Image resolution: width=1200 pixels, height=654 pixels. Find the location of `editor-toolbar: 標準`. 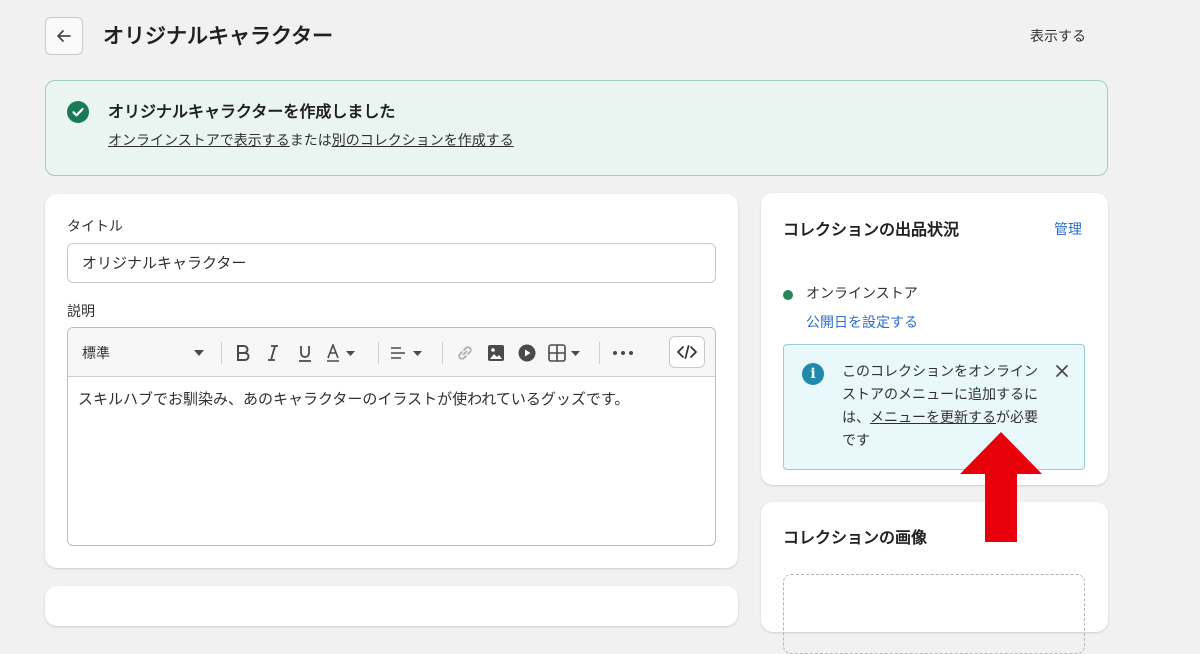

editor-toolbar: 標準 is located at coordinates (391, 352).